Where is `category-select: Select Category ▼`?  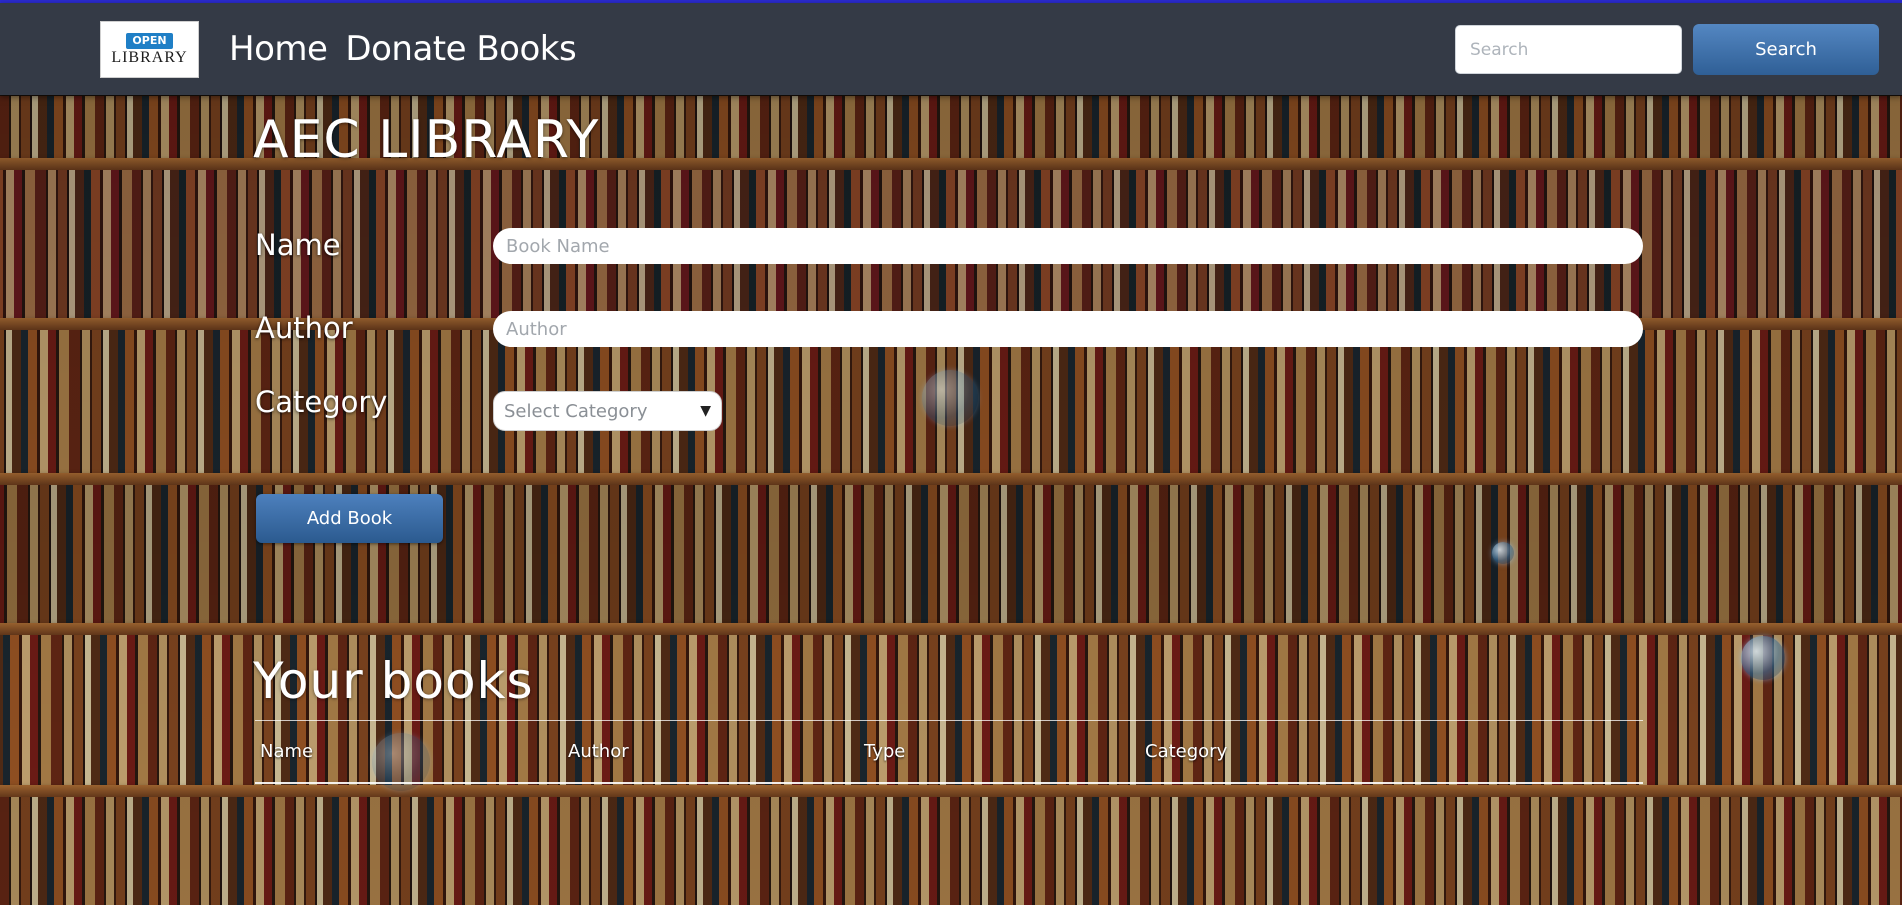
category-select: Select Category ▼ is located at coordinates (607, 411).